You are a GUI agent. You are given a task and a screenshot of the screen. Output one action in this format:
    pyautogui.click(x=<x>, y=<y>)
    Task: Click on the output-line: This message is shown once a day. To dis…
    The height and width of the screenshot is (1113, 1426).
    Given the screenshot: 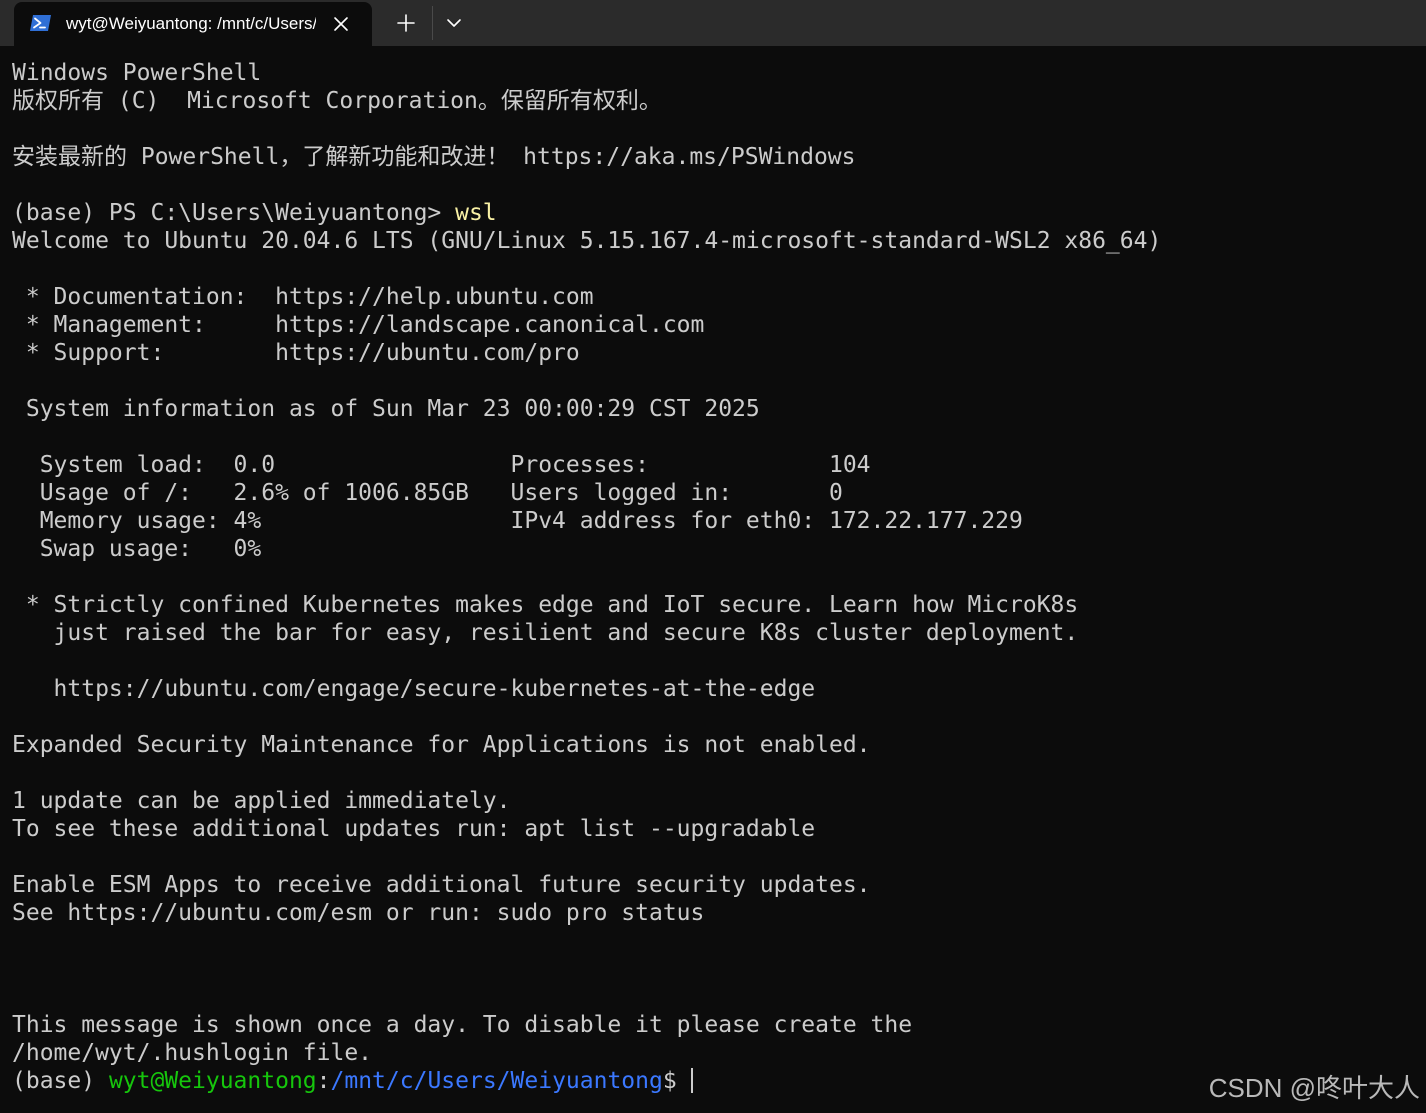 What is the action you would take?
    pyautogui.click(x=462, y=1025)
    